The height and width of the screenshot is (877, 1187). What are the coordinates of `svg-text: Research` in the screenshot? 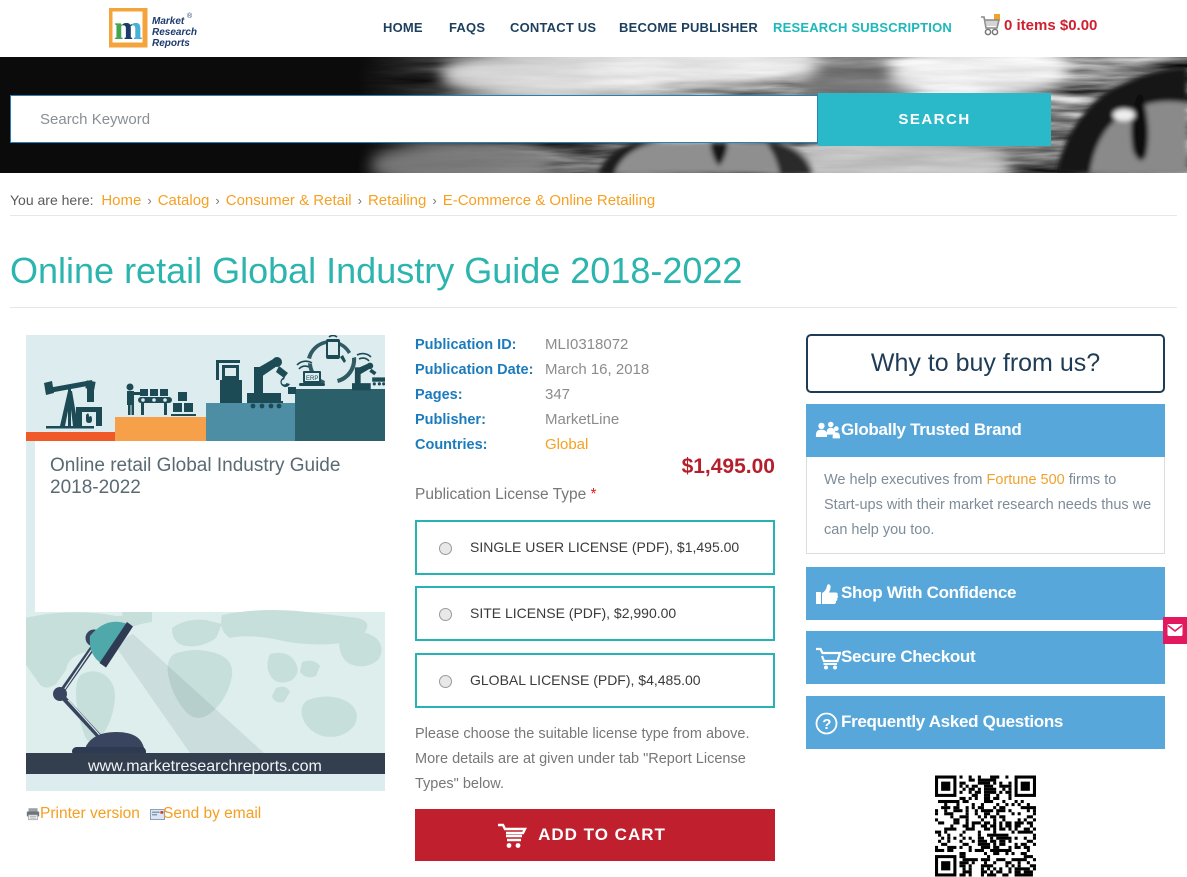 It's located at (174, 32).